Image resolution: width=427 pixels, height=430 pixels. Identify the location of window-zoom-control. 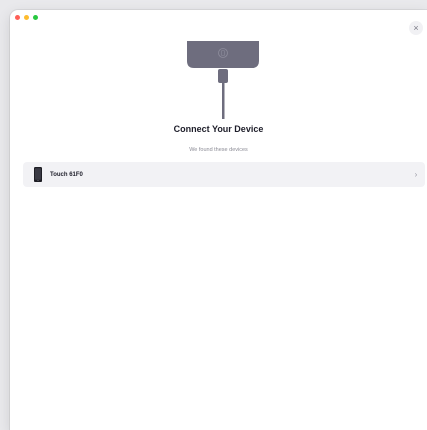
(35, 17).